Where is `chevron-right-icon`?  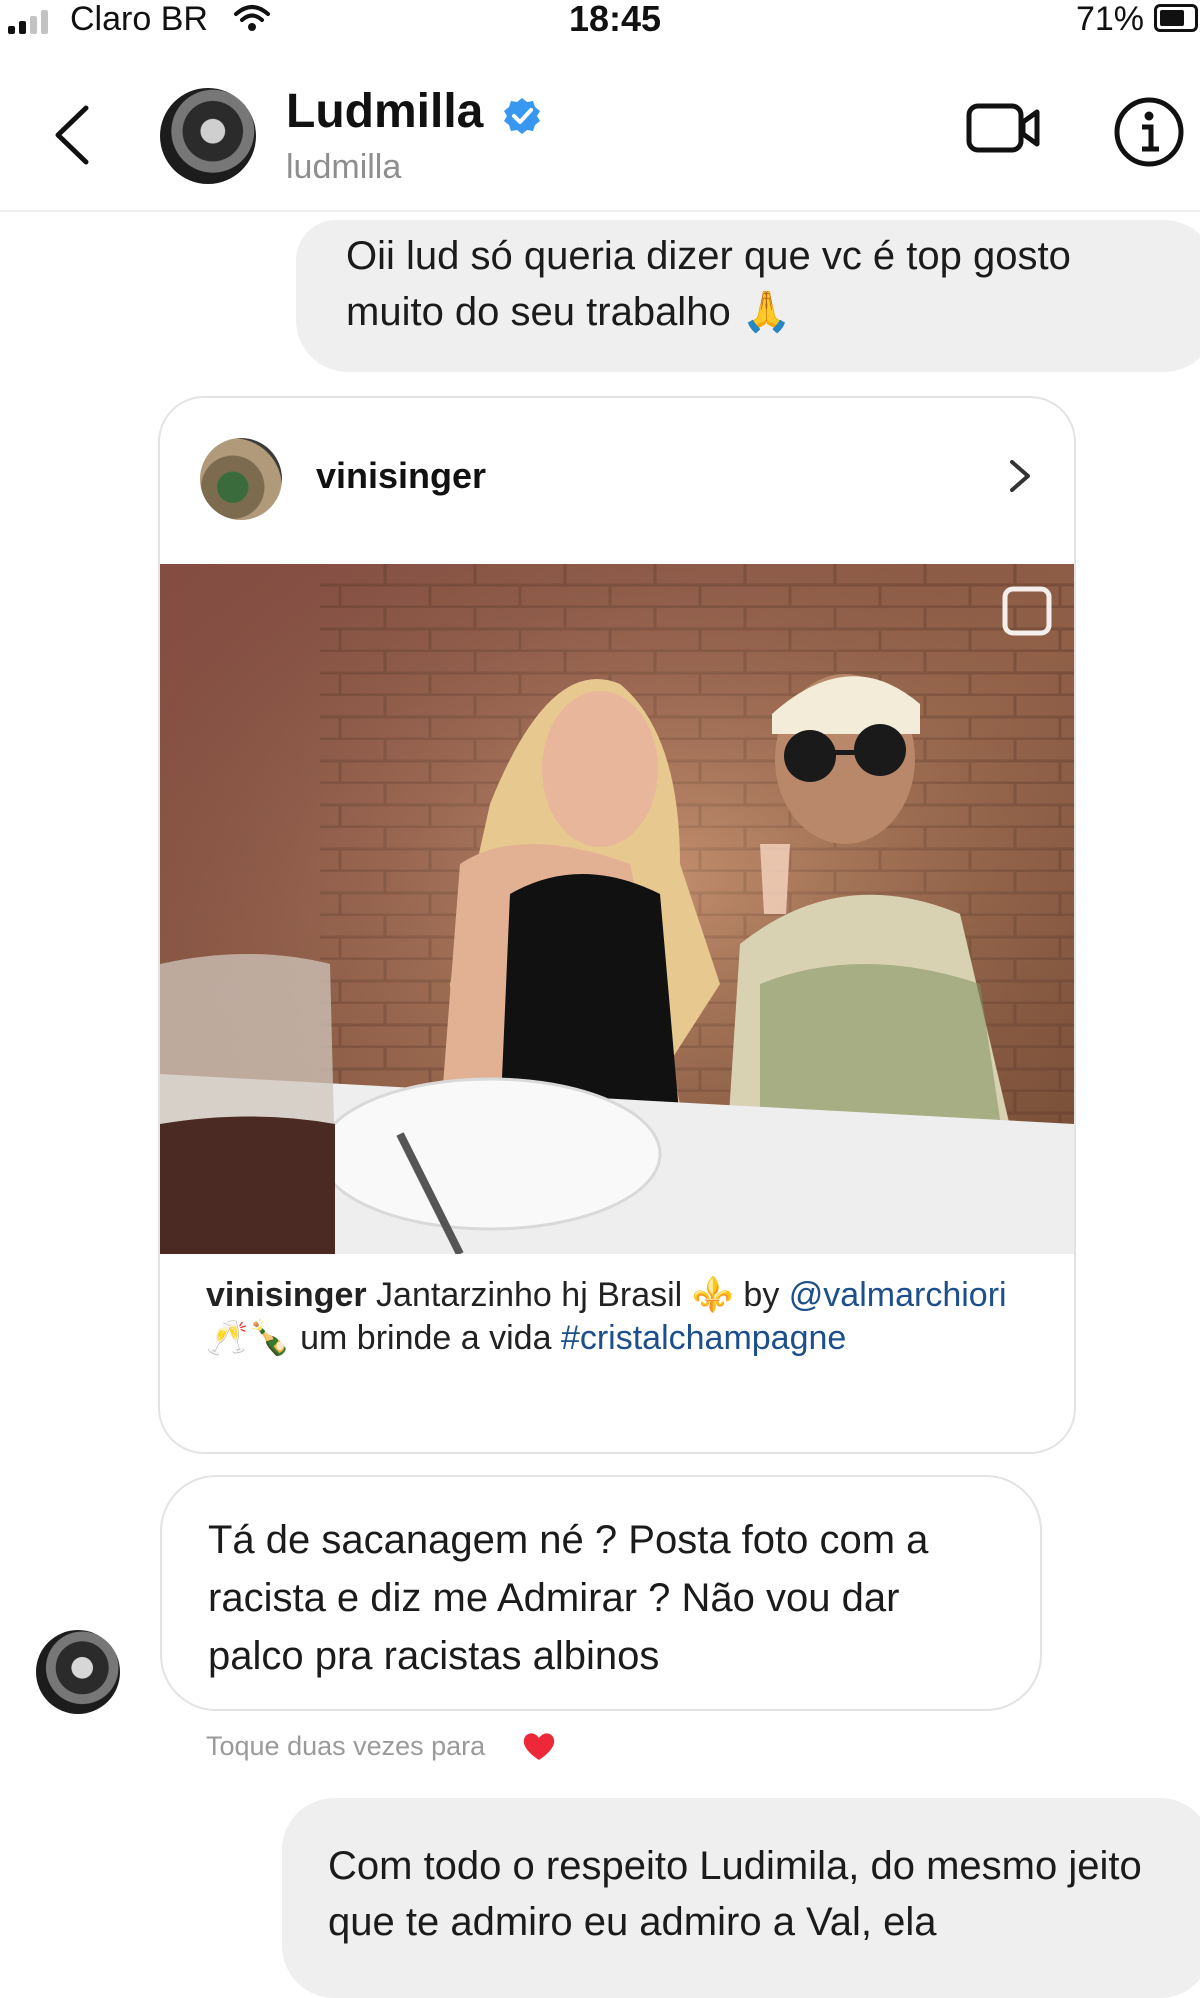
chevron-right-icon is located at coordinates (1020, 476).